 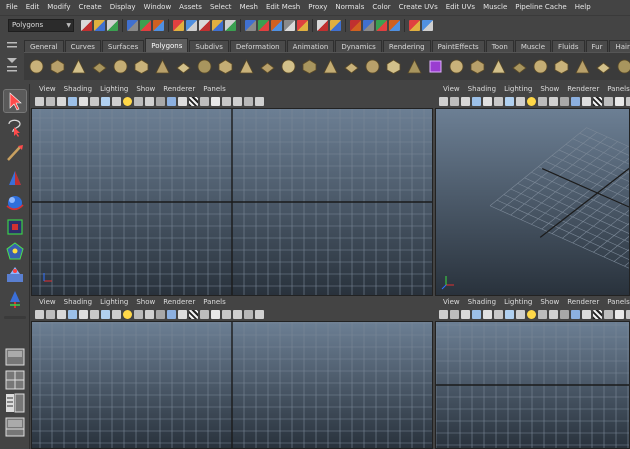 I want to click on film-gate-icon, so click(x=498, y=101).